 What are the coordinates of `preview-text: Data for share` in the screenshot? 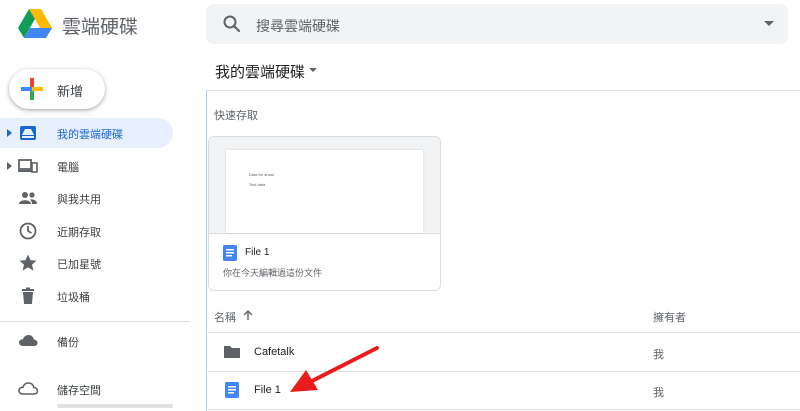 It's located at (262, 174).